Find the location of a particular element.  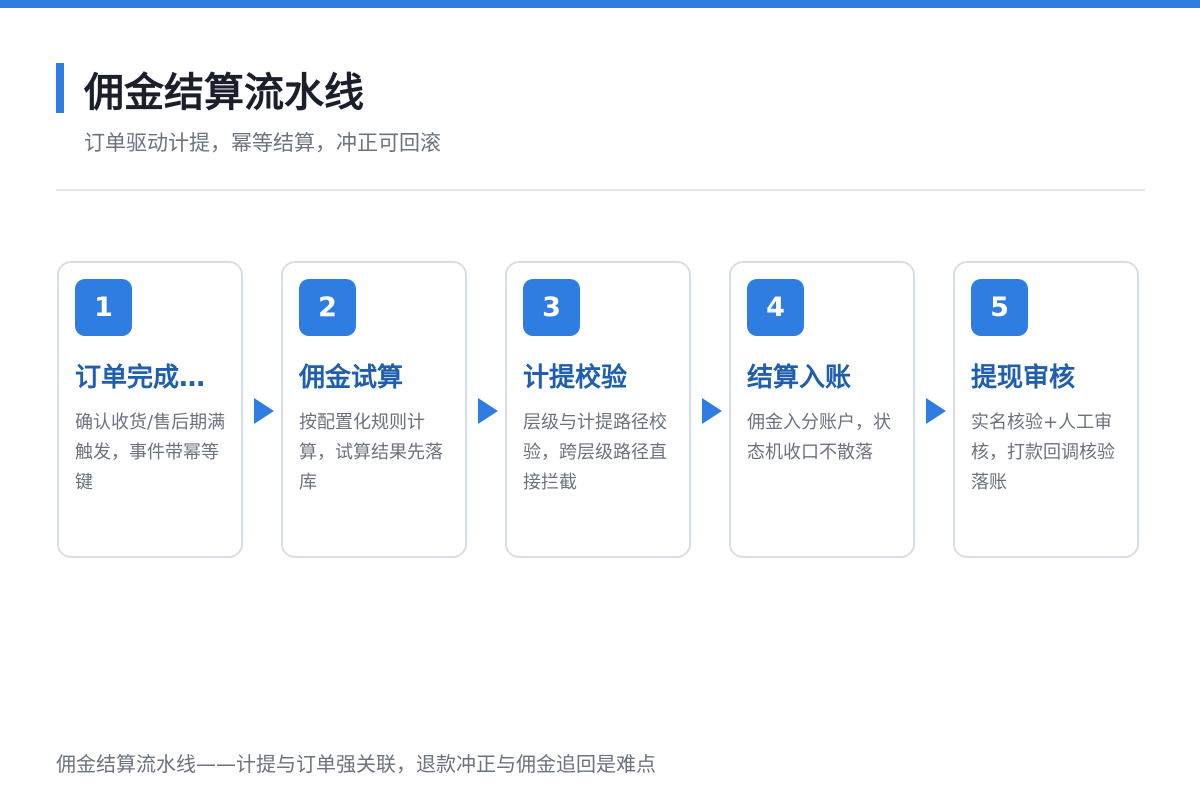

header-divider is located at coordinates (600, 190).